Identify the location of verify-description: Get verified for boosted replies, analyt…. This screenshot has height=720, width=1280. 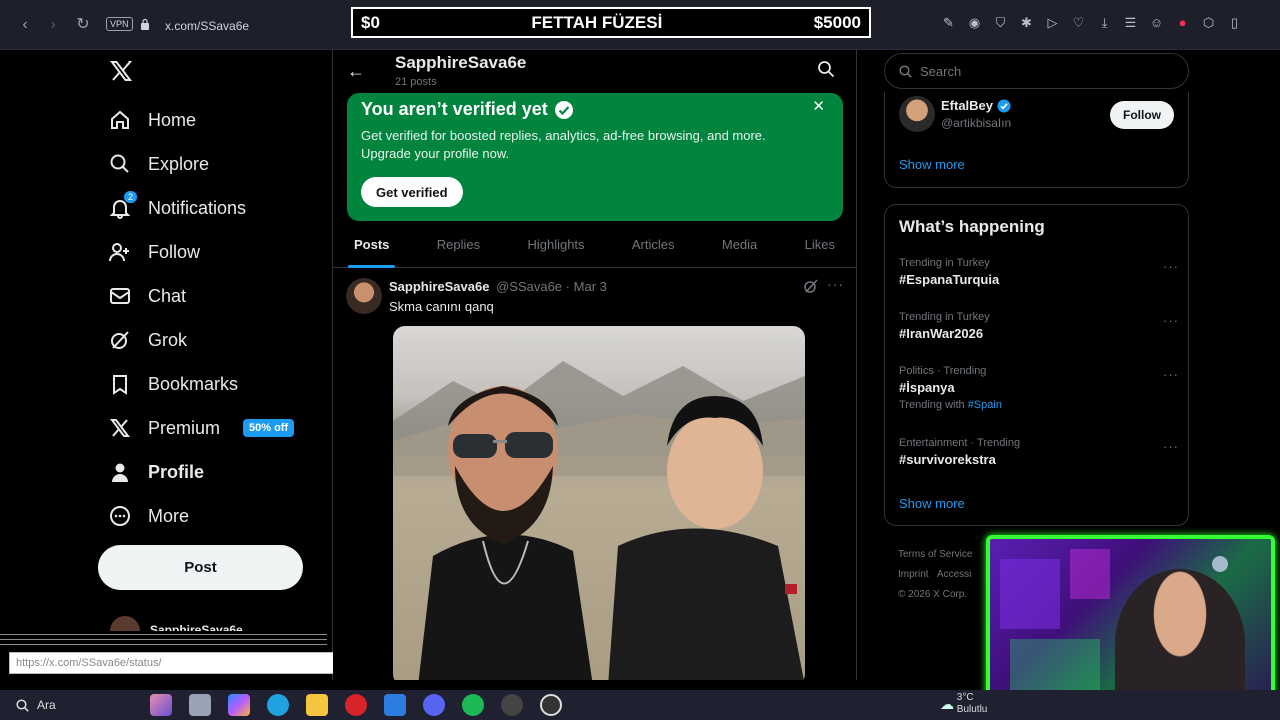
(563, 144).